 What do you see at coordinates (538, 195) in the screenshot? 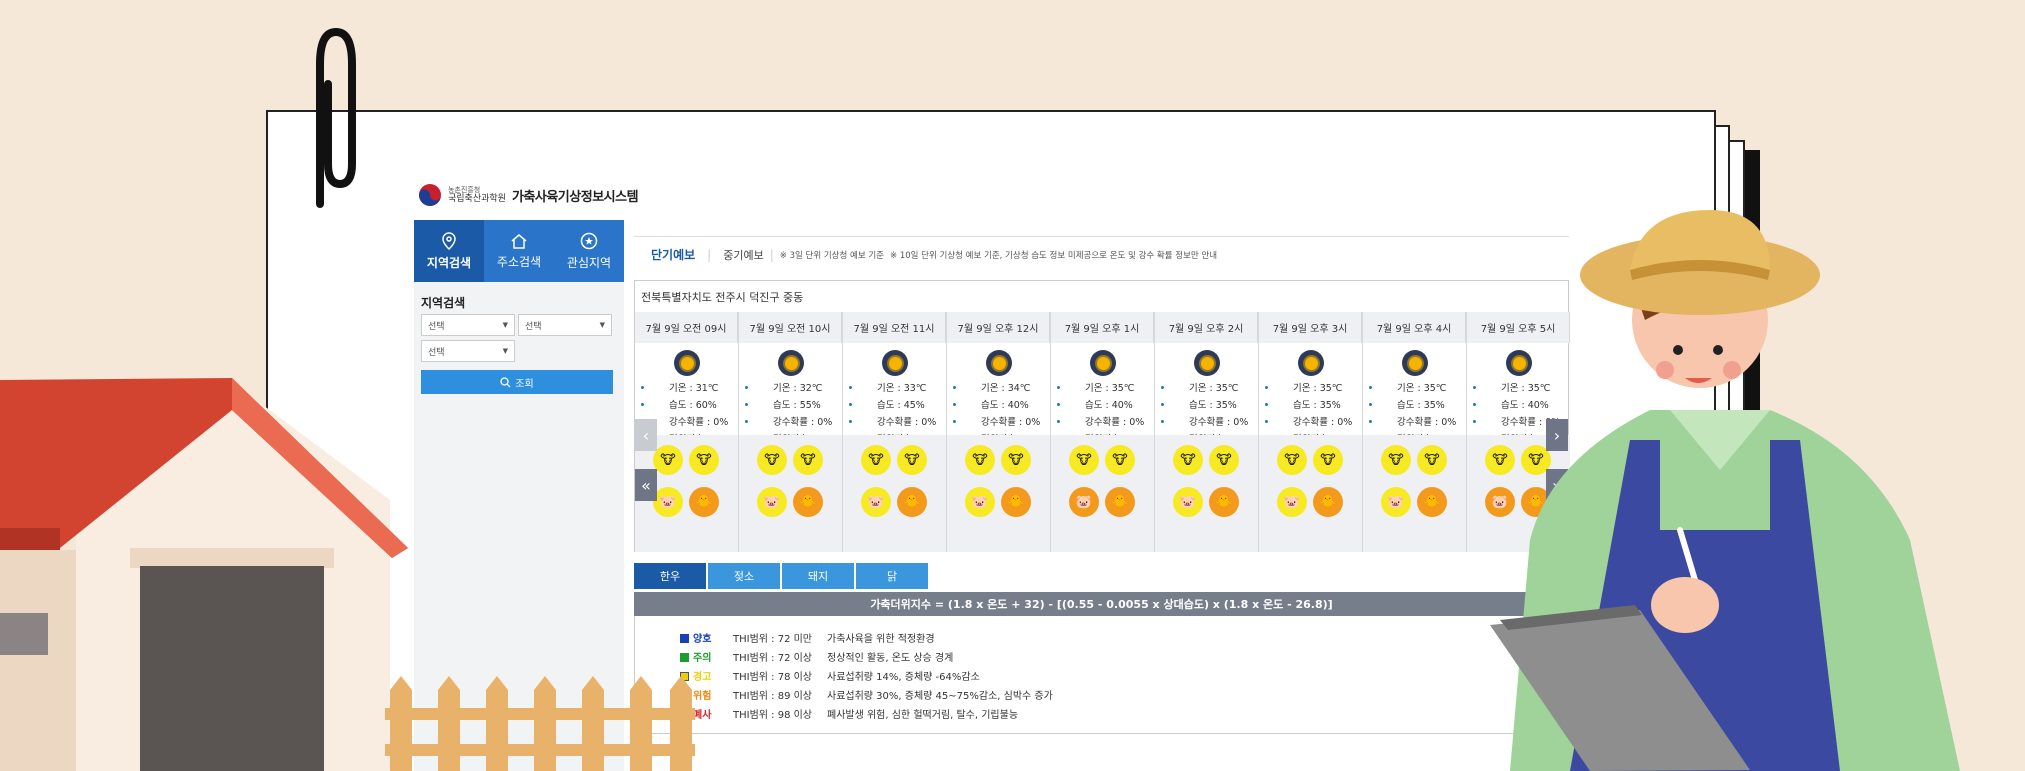
I see `logo: 농촌진흥청 국립축산과학원 가축사육기상정보시스템` at bounding box center [538, 195].